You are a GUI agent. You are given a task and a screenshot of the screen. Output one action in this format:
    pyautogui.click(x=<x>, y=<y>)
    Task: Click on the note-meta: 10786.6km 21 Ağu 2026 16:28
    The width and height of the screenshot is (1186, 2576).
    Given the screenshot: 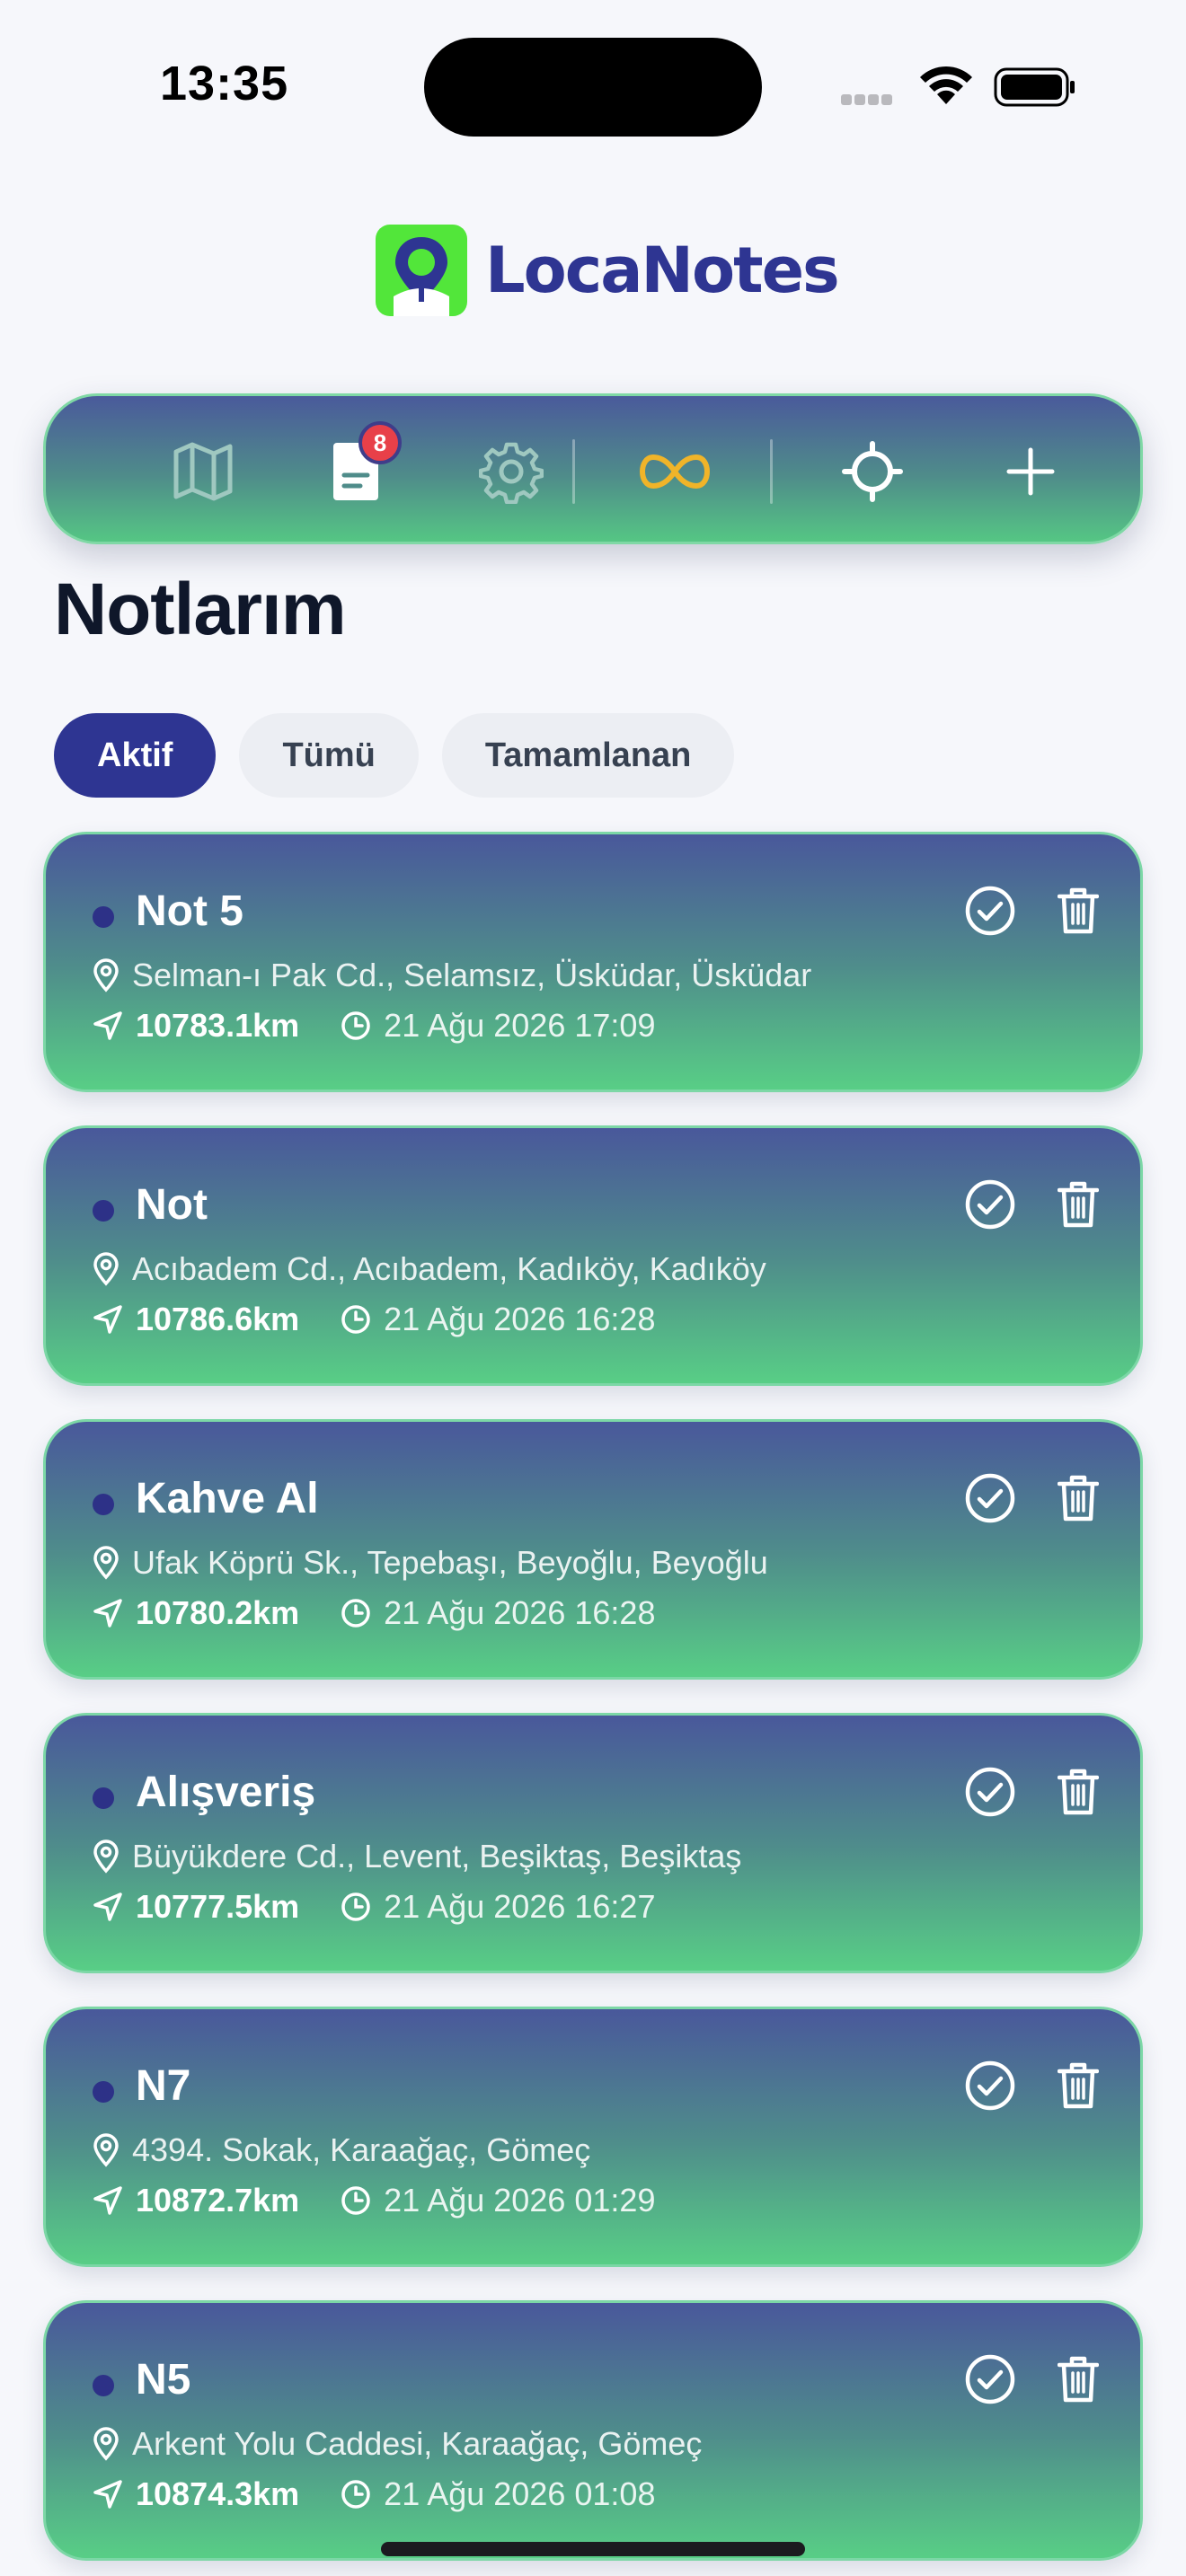 What is the action you would take?
    pyautogui.click(x=374, y=1319)
    